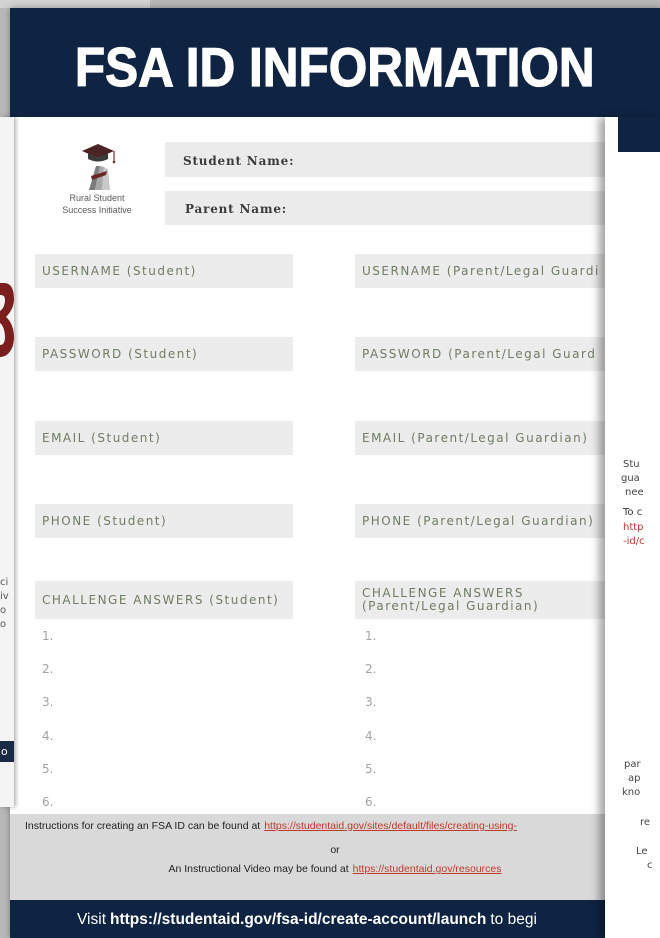 The image size is (660, 938). Describe the element at coordinates (4, 751) in the screenshot. I see `left-bar-text: o` at that location.